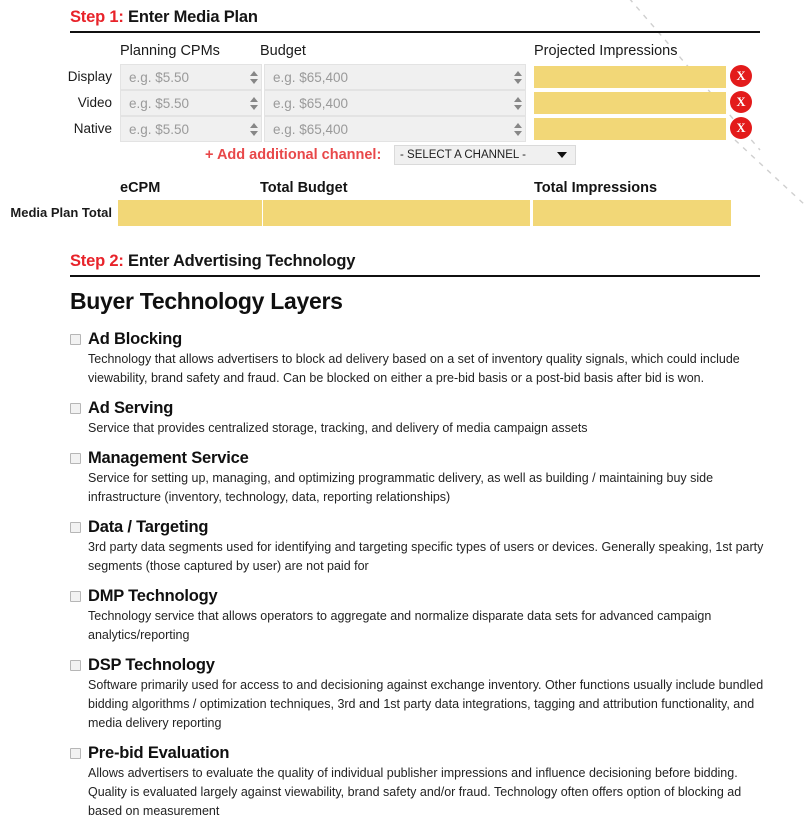 Image resolution: width=805 pixels, height=834 pixels. I want to click on column-header-budget: Budget, so click(283, 51).